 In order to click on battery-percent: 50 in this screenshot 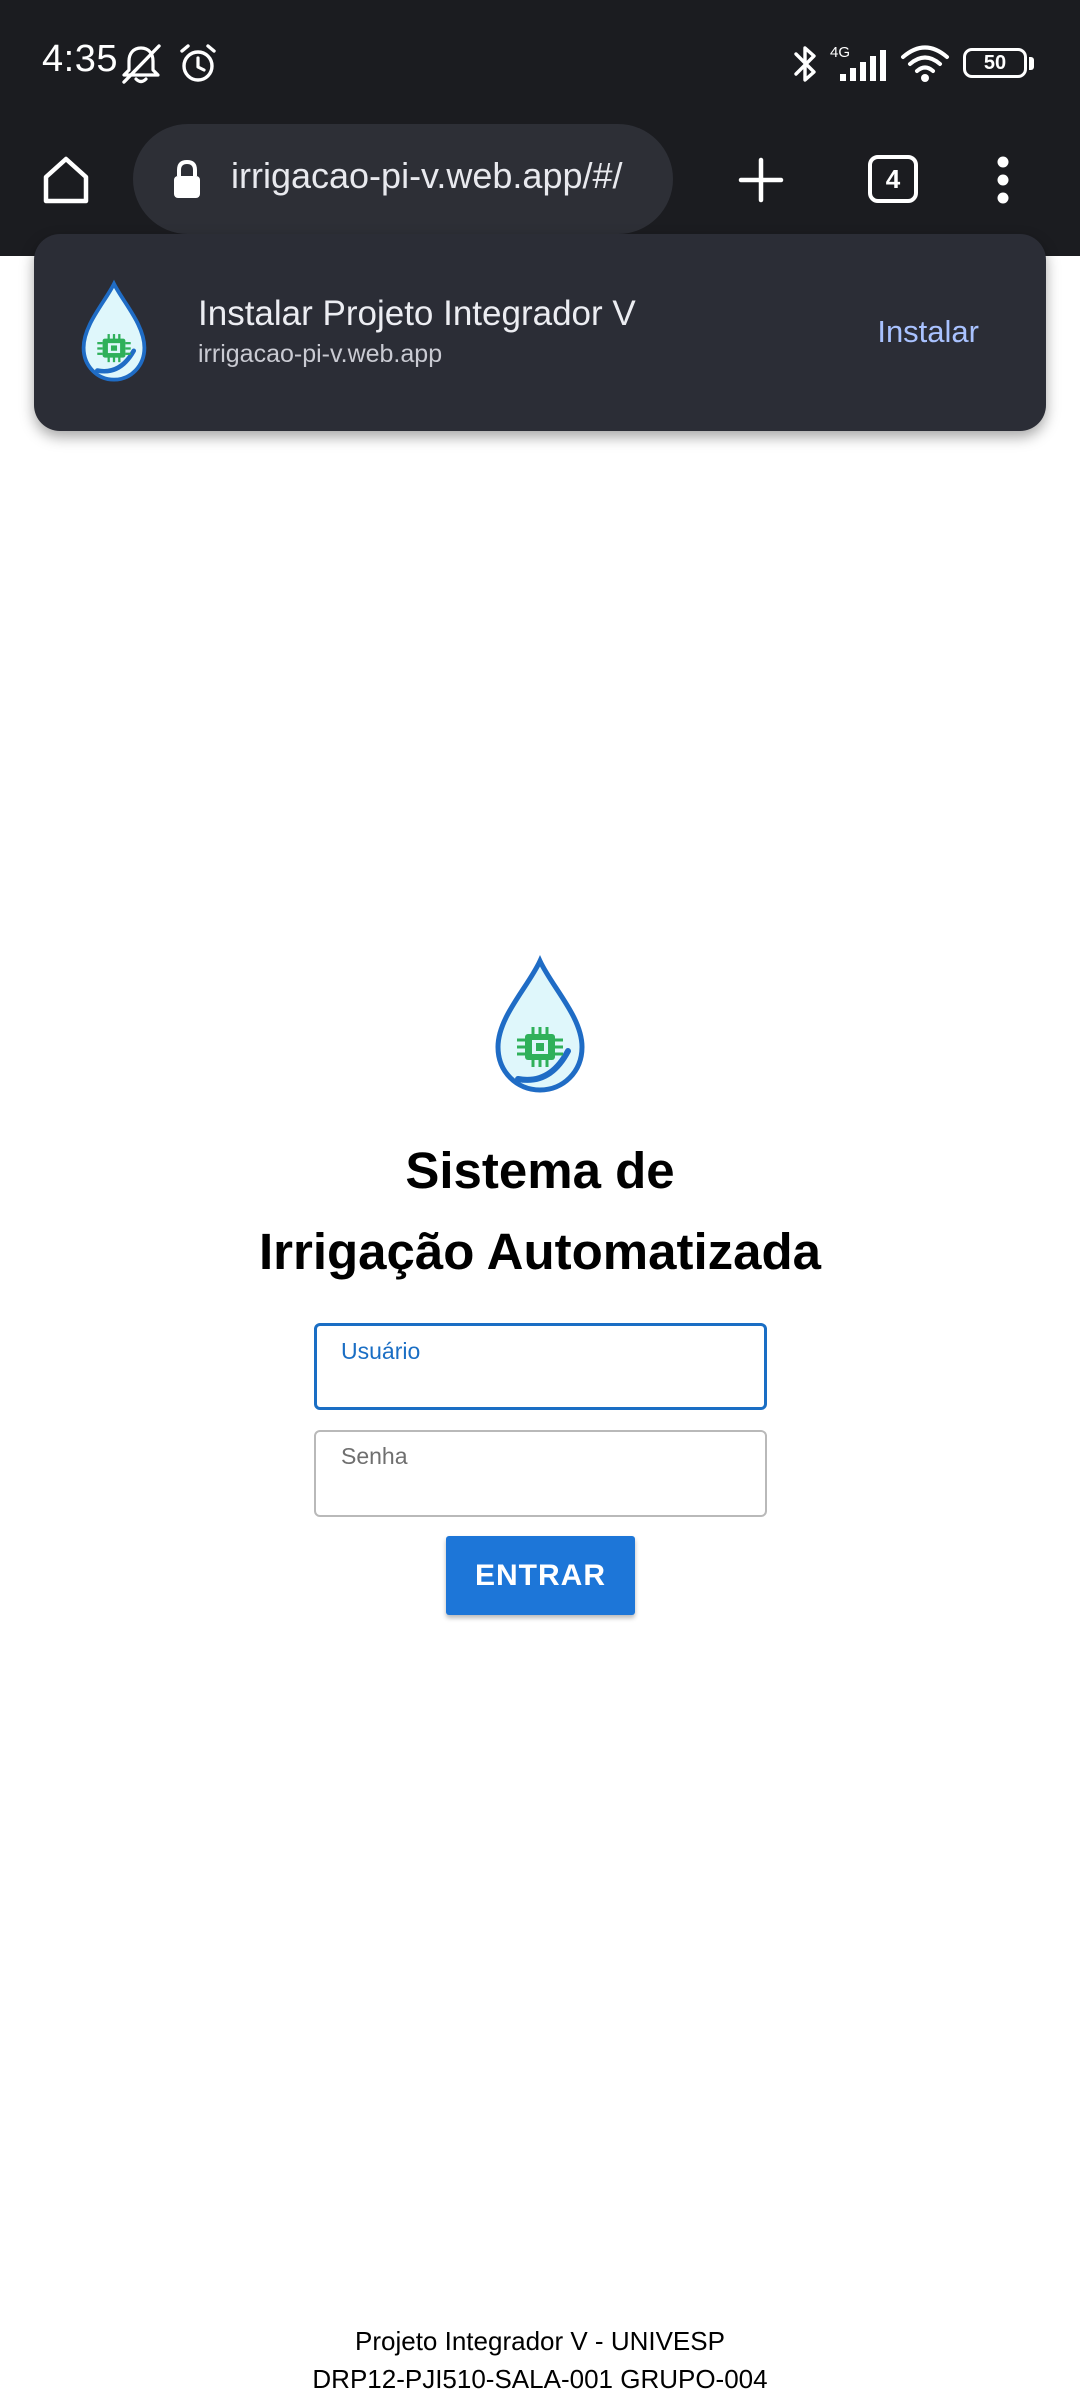, I will do `click(995, 62)`.